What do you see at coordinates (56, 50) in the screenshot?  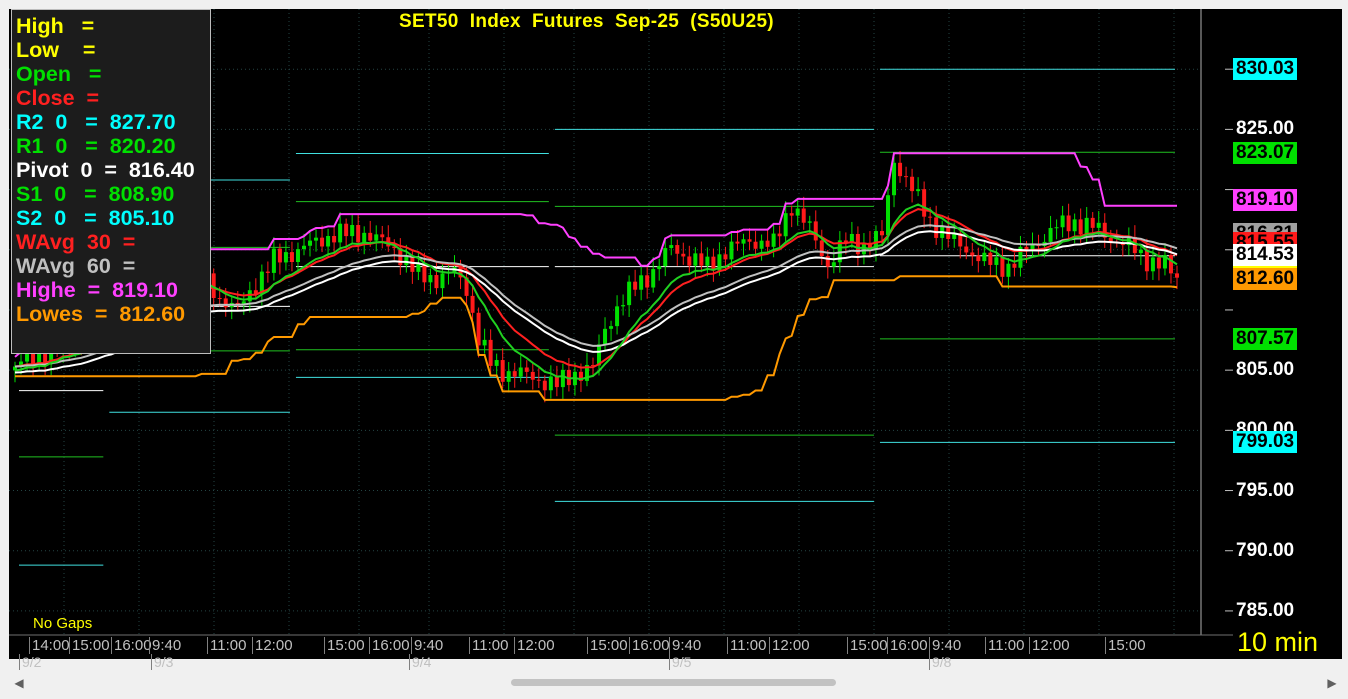 I see `legend-low: Low =` at bounding box center [56, 50].